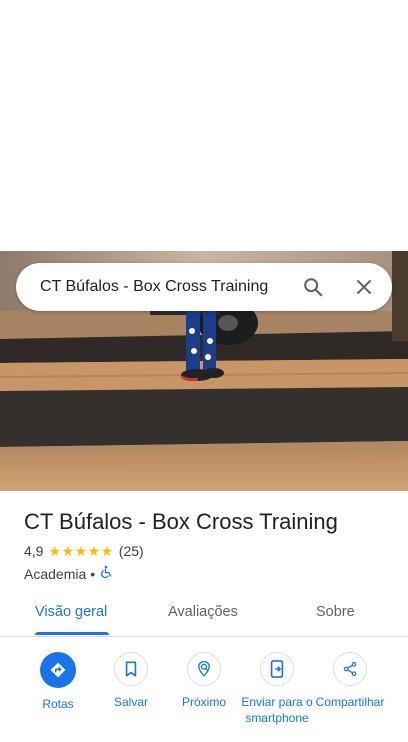 The height and width of the screenshot is (742, 408). I want to click on save-button: Salvar, so click(131, 681).